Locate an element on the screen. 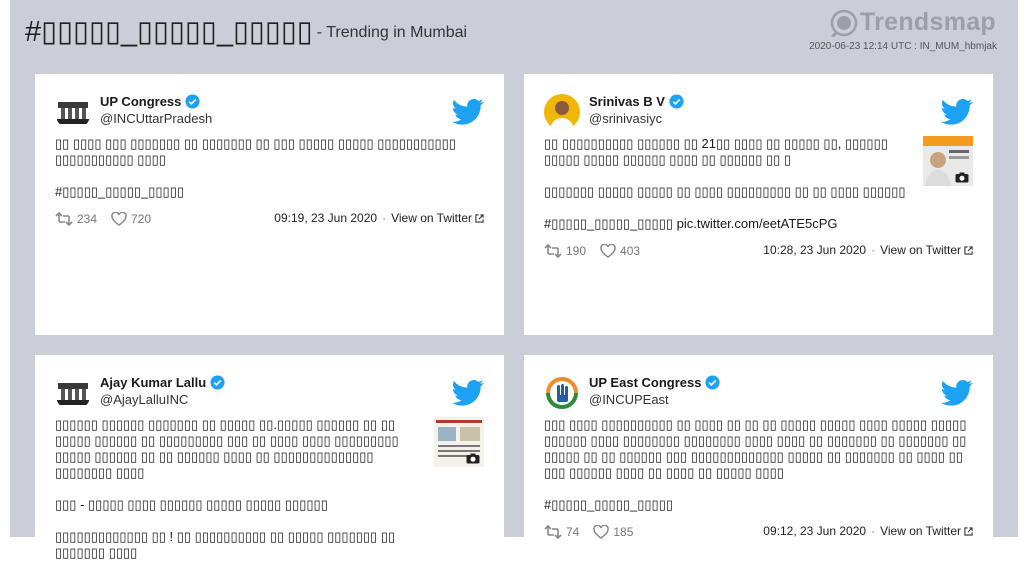  display-name: Srinivas B V is located at coordinates (636, 101).